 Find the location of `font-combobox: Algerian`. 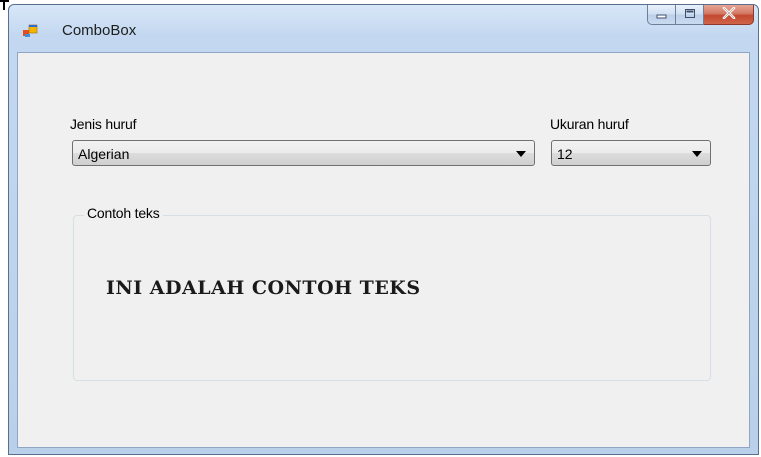

font-combobox: Algerian is located at coordinates (303, 153).